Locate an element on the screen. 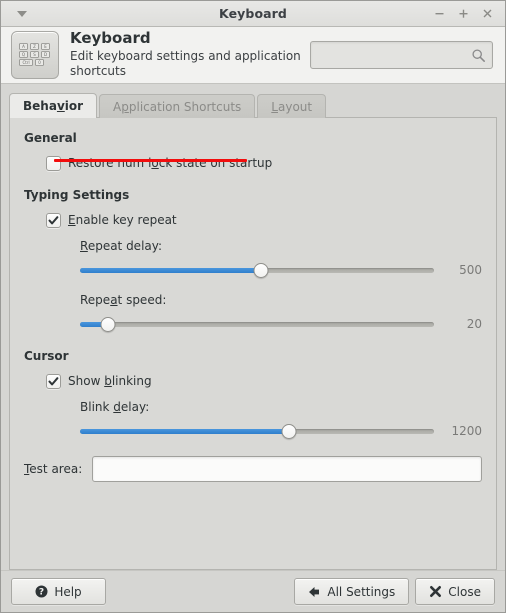 The image size is (506, 613). page-title: Keyboard is located at coordinates (110, 38).